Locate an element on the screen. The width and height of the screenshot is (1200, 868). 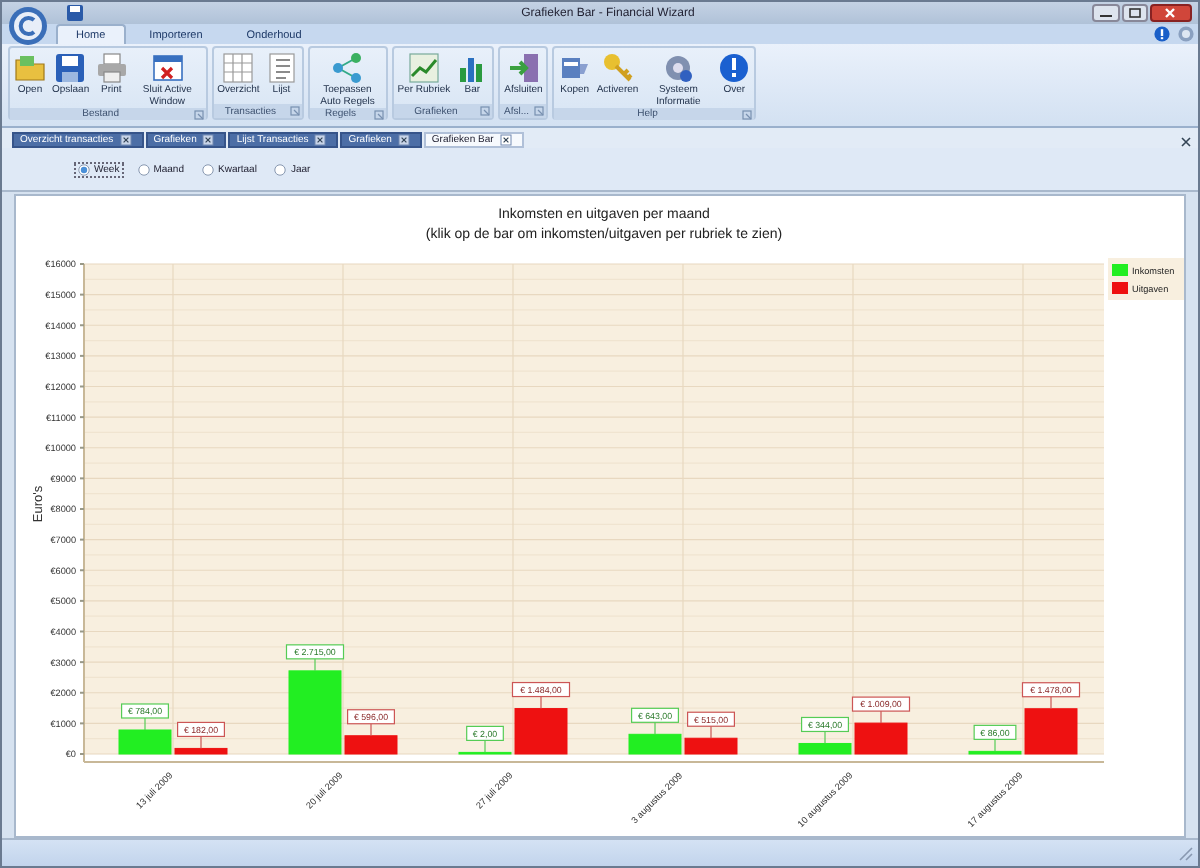
maximize-button is located at coordinates (1135, 12).